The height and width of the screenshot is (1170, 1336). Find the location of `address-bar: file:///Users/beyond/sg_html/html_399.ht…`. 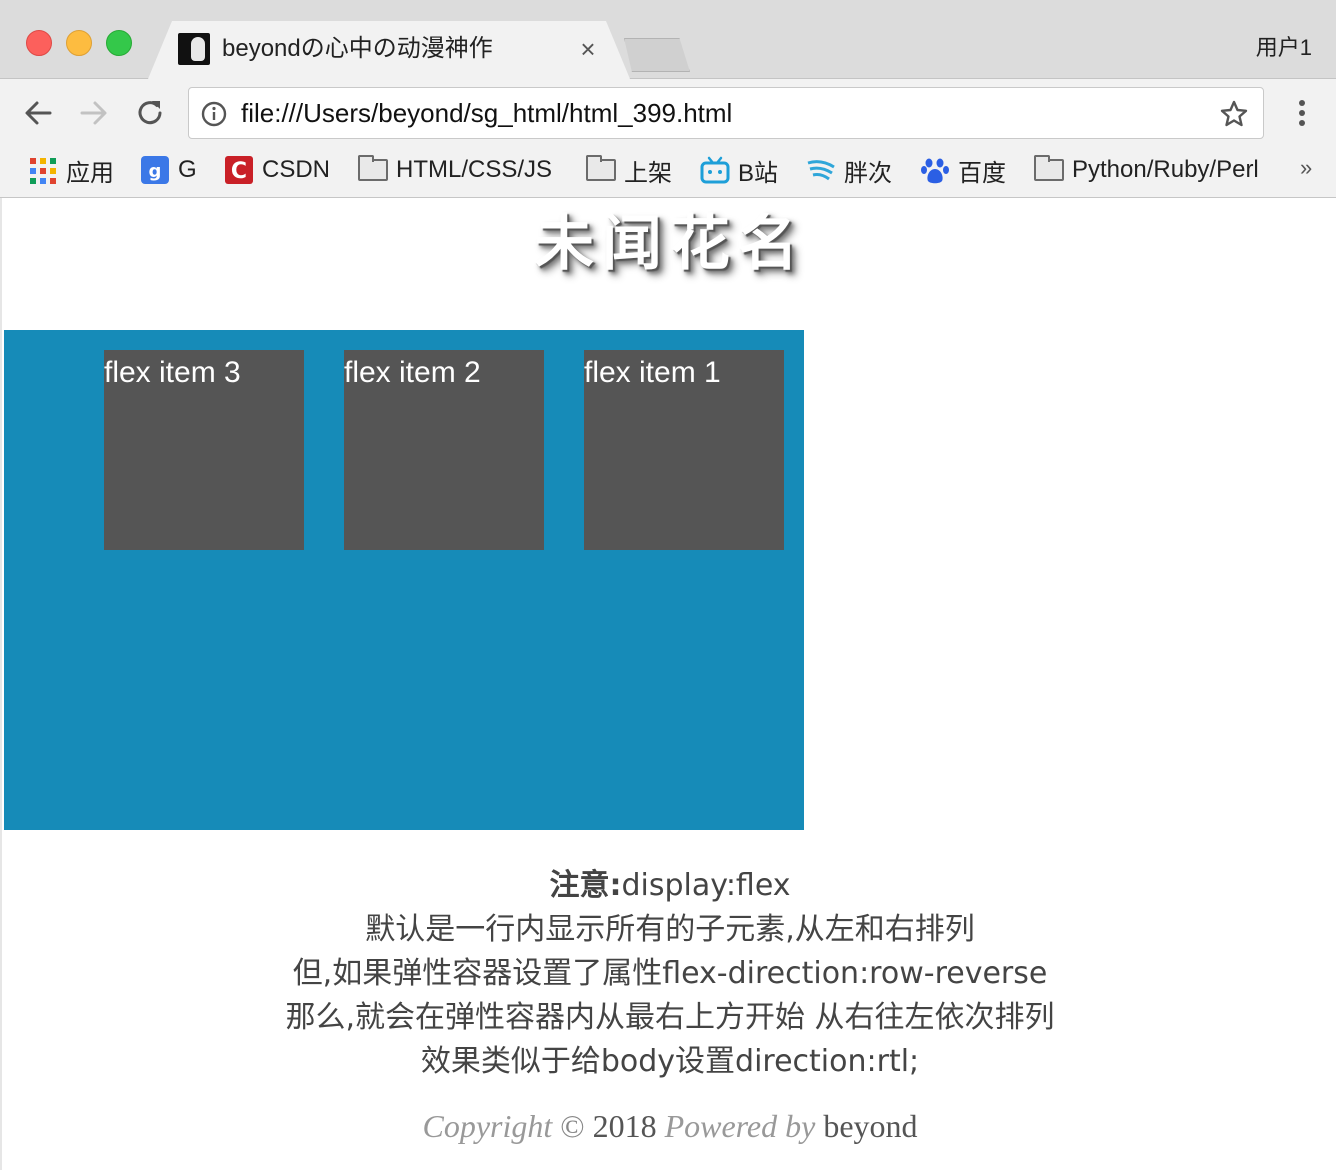

address-bar: file:///Users/beyond/sg_html/html_399.ht… is located at coordinates (726, 113).